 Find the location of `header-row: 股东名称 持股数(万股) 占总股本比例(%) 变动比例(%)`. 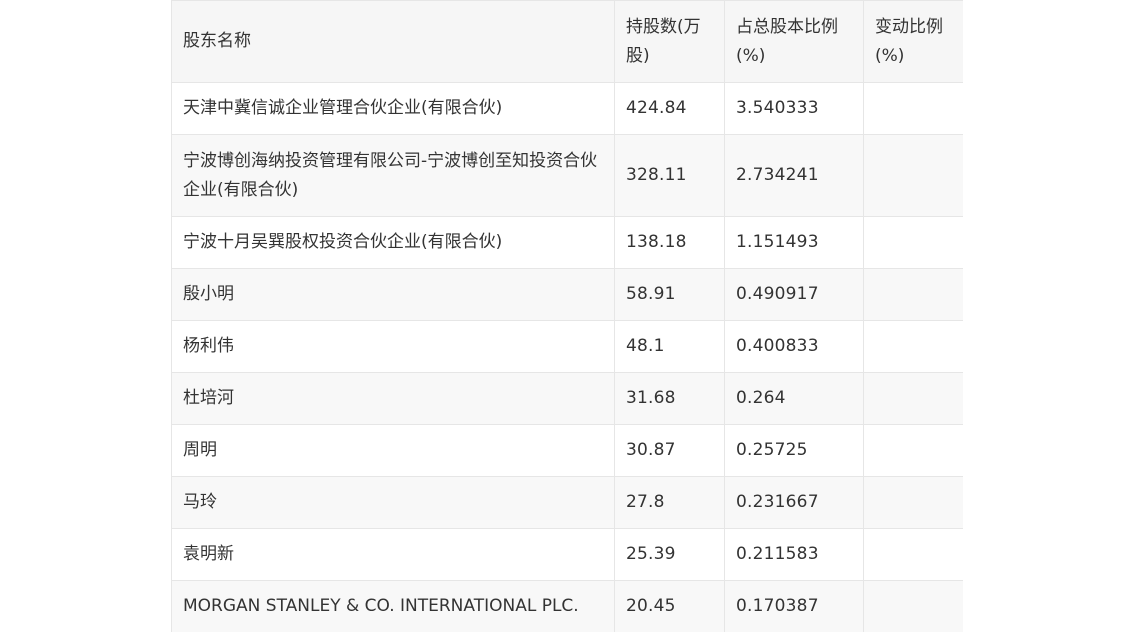

header-row: 股东名称 持股数(万股) 占总股本比例(%) 变动比例(%) is located at coordinates (567, 41).